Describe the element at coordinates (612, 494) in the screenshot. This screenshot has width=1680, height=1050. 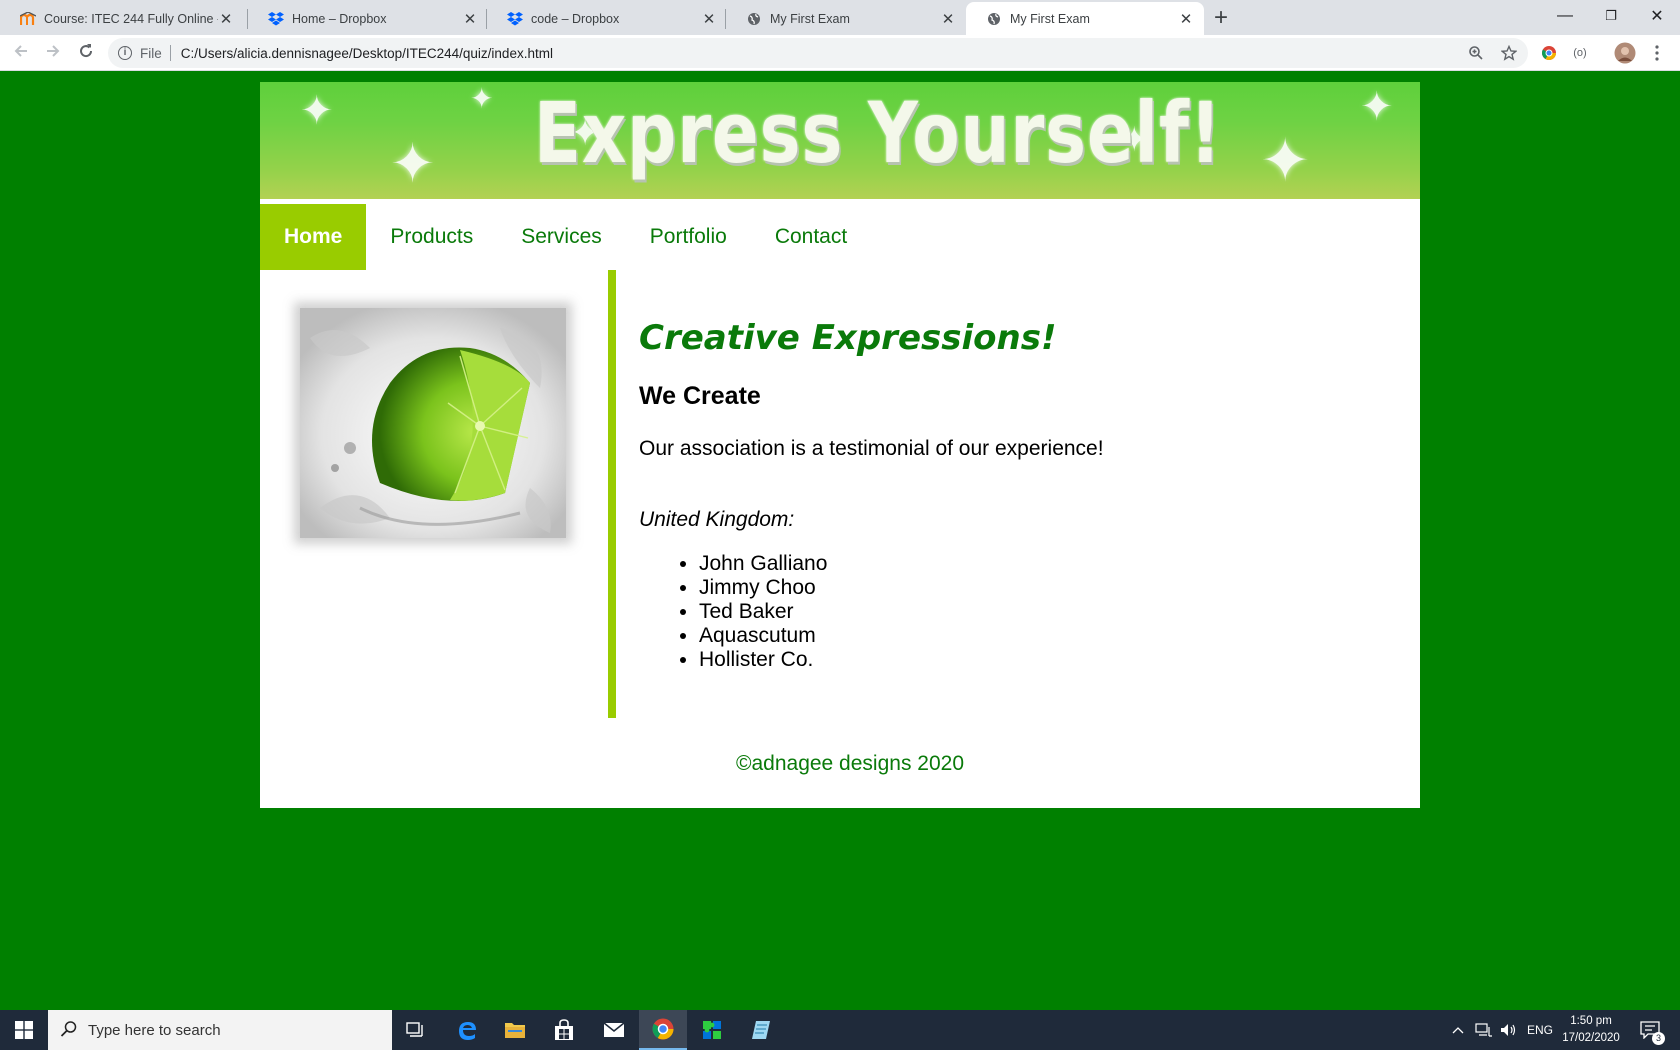
I see `content-divider` at that location.